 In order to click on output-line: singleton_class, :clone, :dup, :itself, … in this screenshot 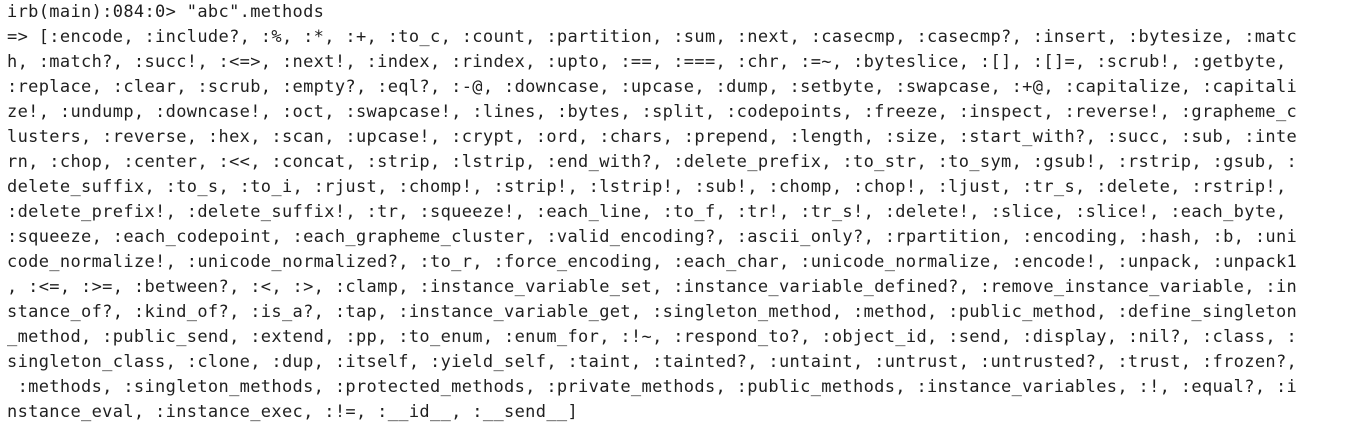, I will do `click(652, 362)`.